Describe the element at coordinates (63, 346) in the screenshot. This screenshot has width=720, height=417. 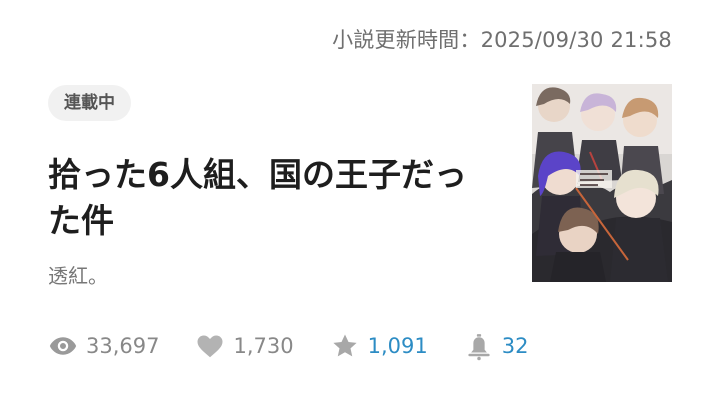
I see `eye-icon` at that location.